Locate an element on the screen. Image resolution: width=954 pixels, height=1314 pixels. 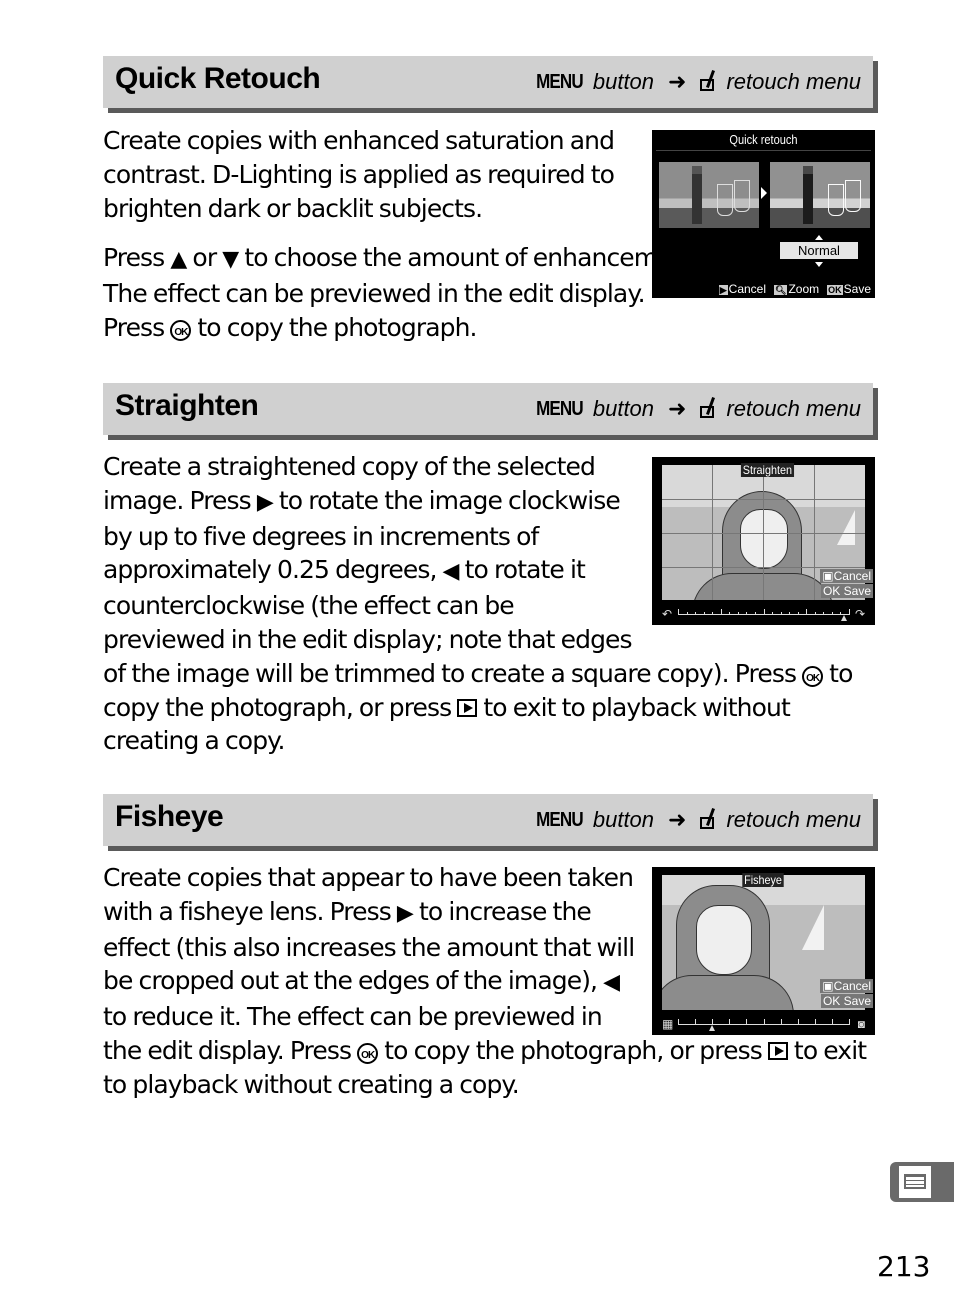
section-title: Fisheye is located at coordinates (169, 816).